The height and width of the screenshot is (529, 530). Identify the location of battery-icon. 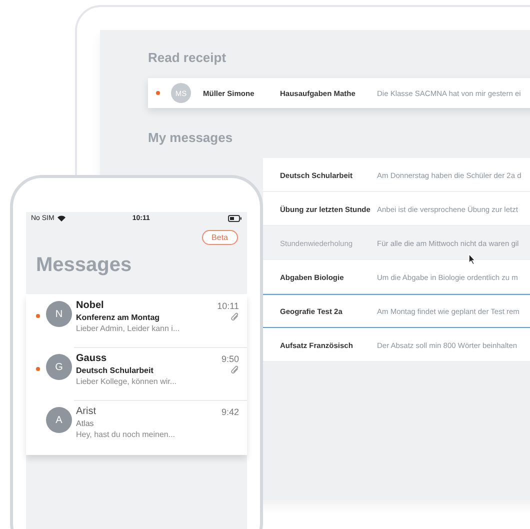
(235, 218).